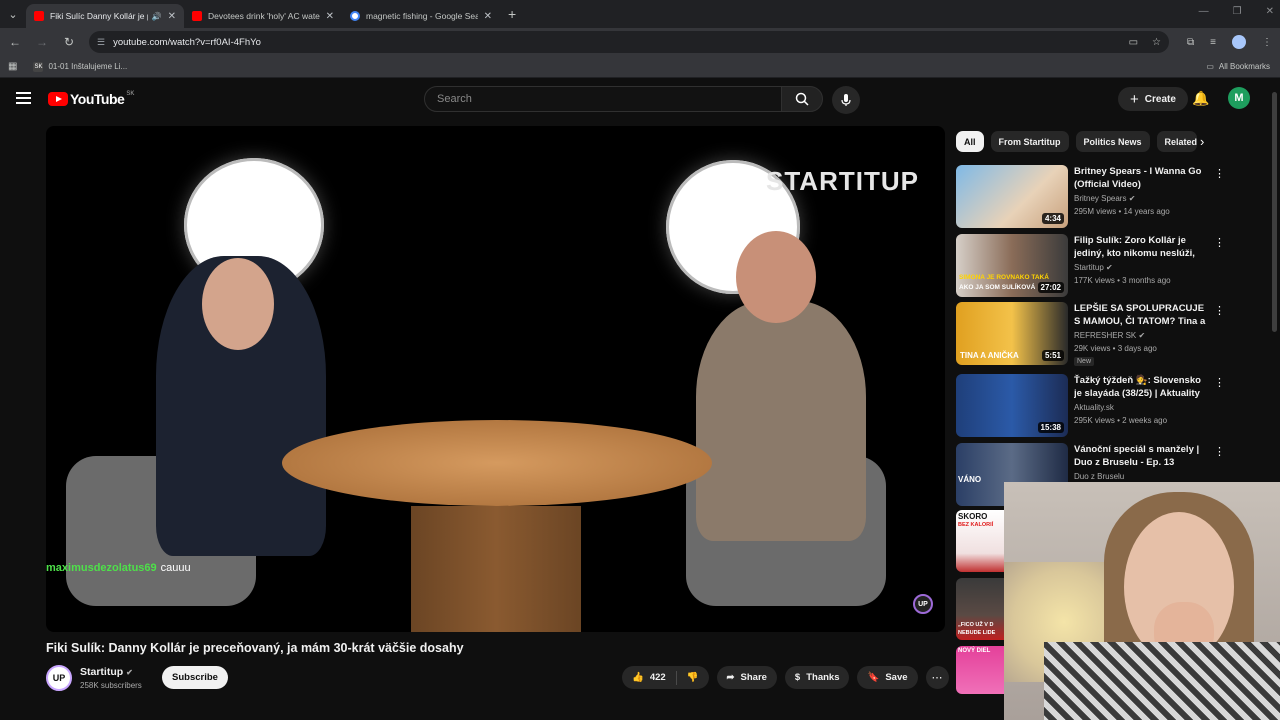 The height and width of the screenshot is (720, 1280). I want to click on channel-watermark: UP, so click(923, 604).